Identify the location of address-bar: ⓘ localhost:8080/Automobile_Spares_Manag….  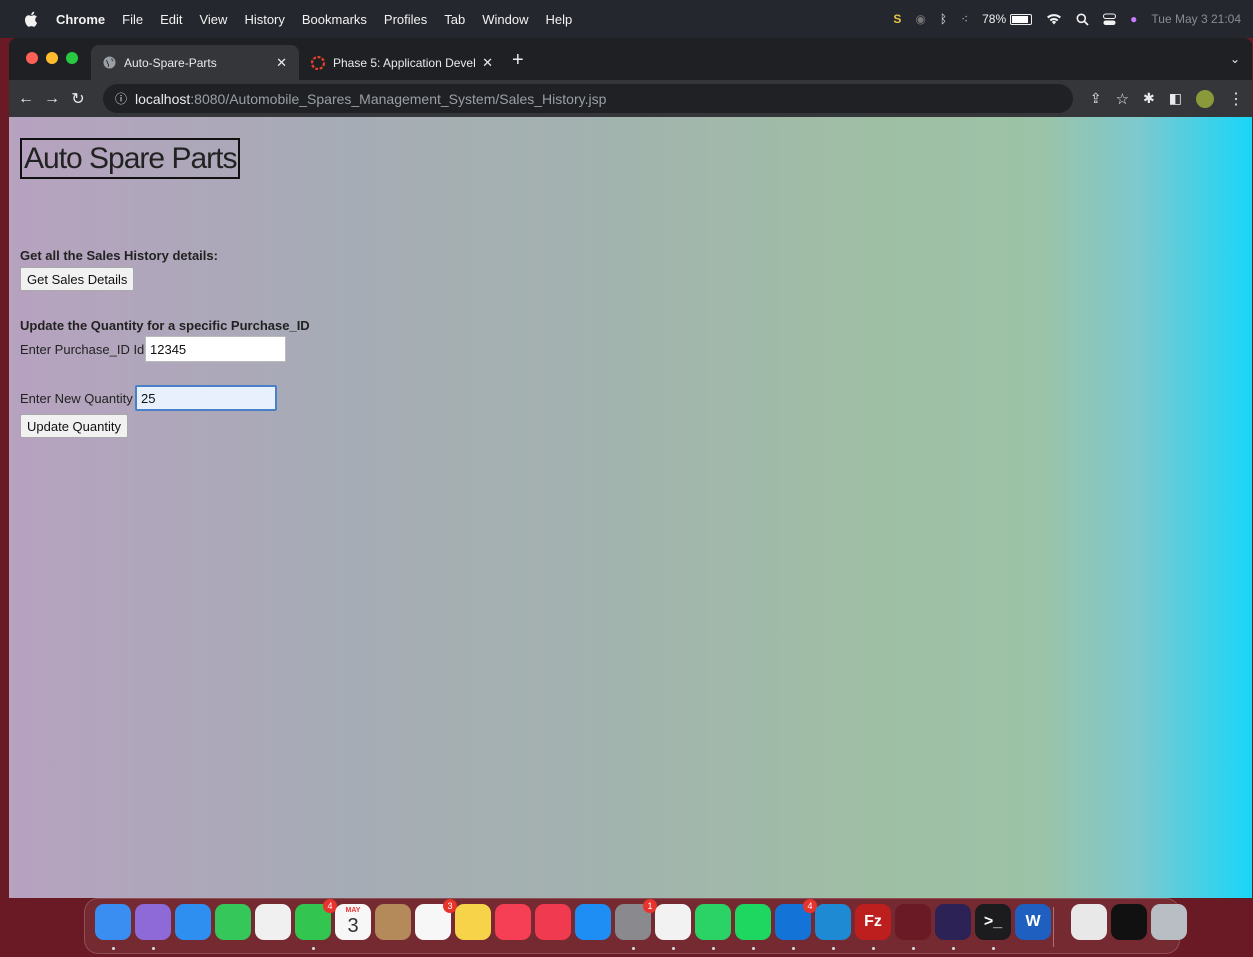
(588, 98).